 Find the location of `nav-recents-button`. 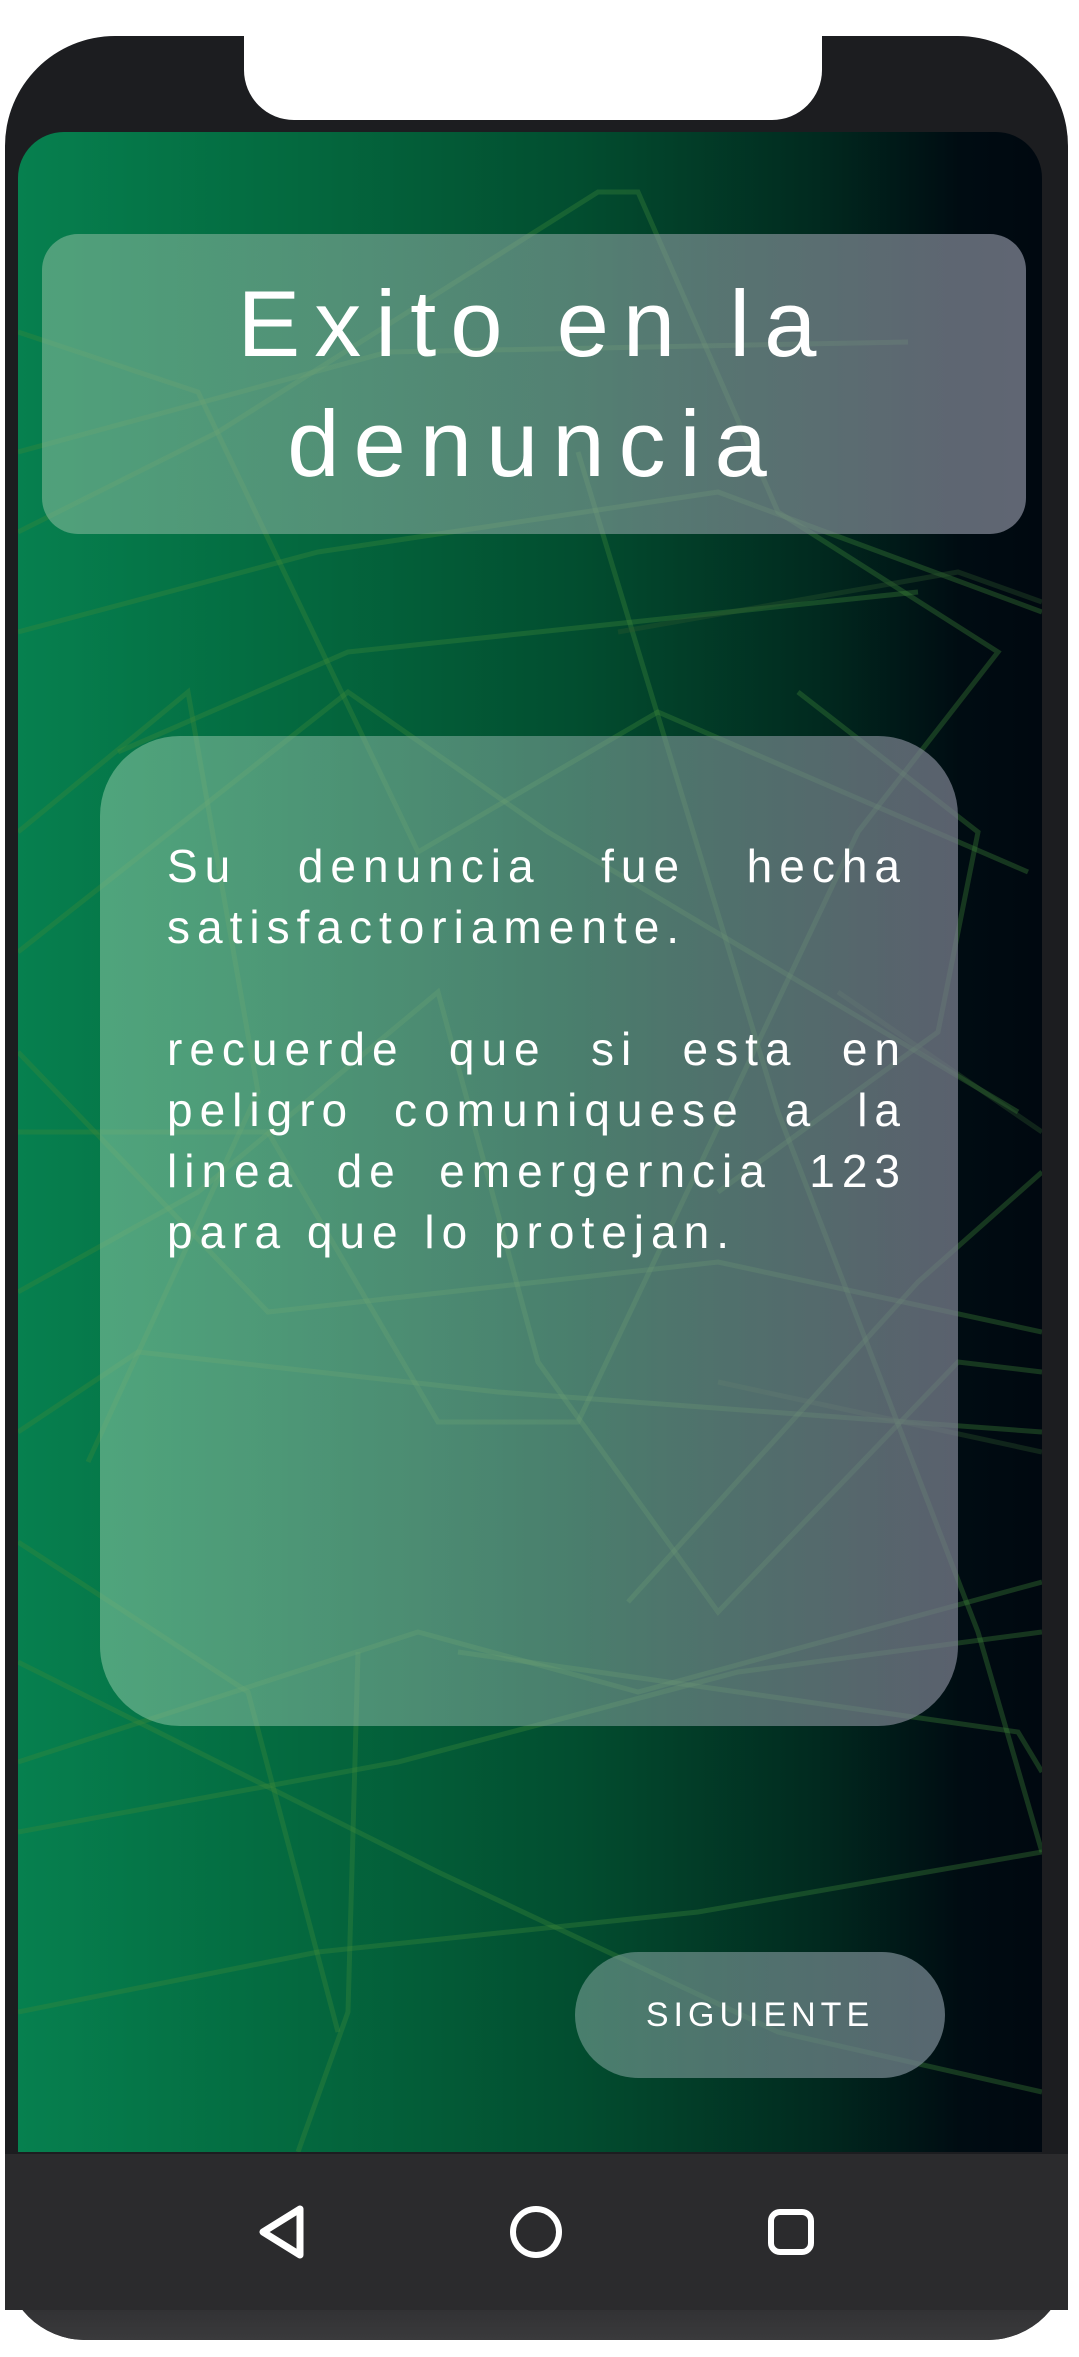

nav-recents-button is located at coordinates (791, 2232).